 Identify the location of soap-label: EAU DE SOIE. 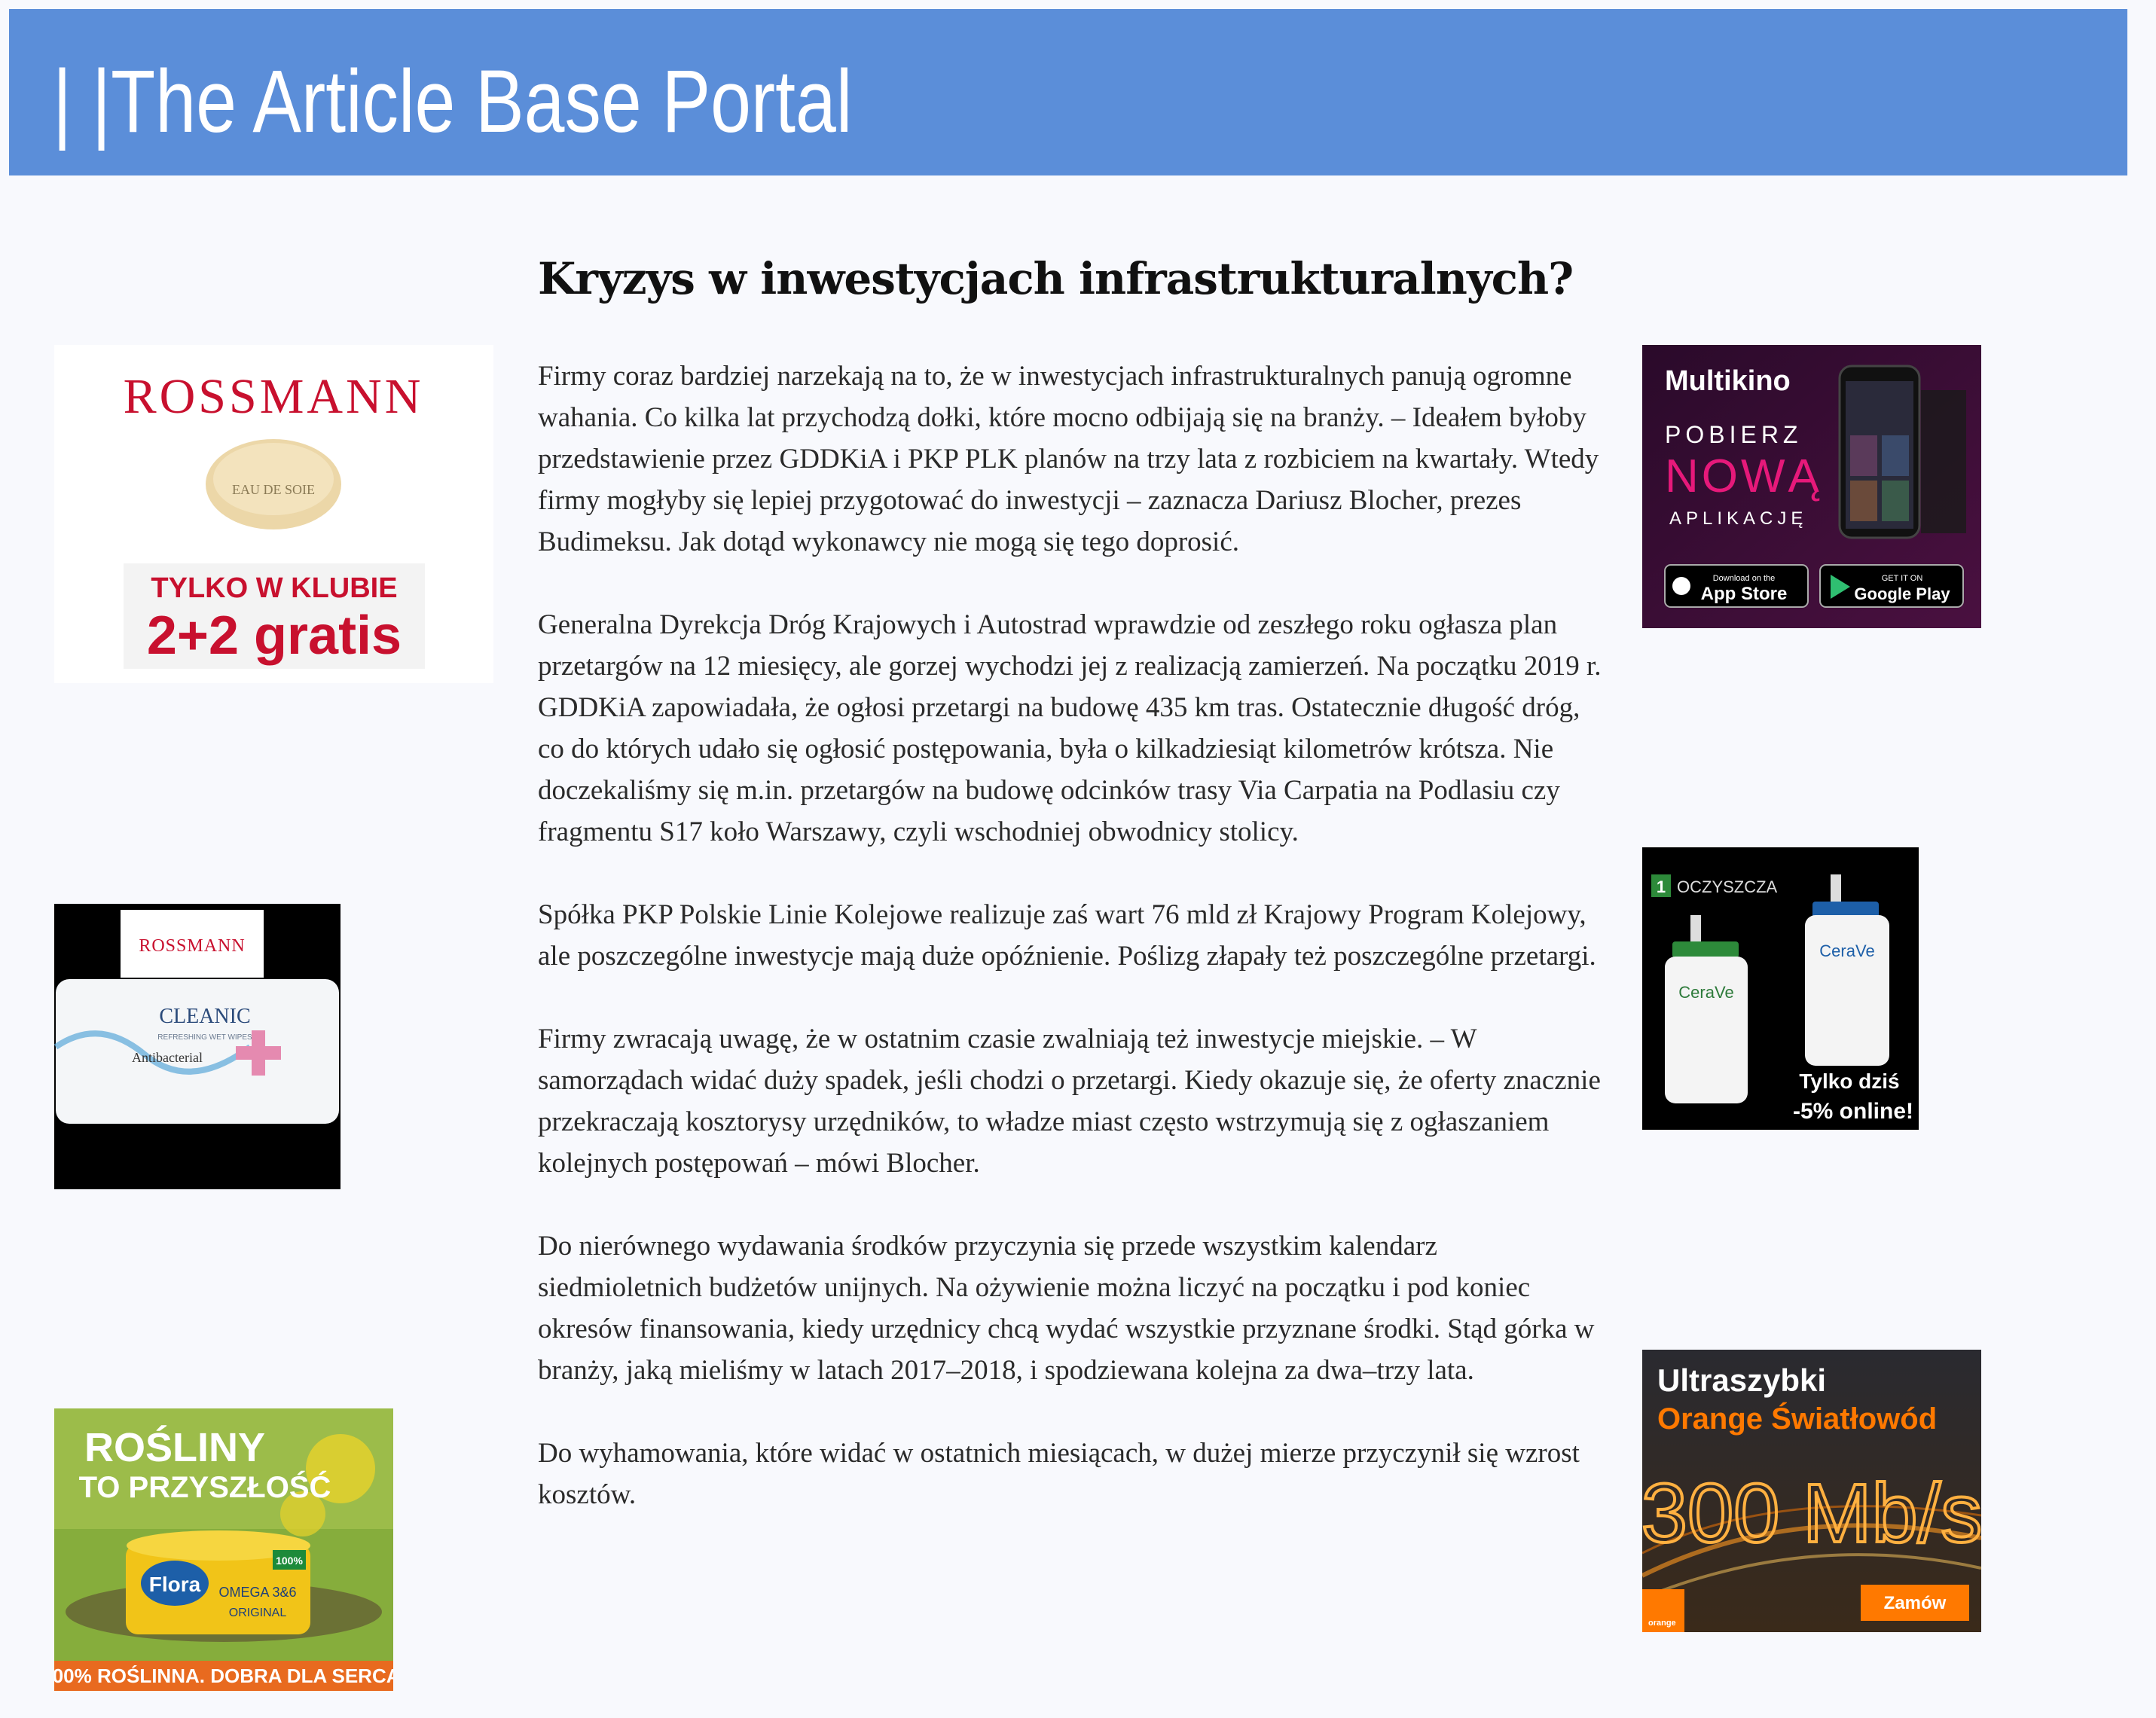
(273, 489).